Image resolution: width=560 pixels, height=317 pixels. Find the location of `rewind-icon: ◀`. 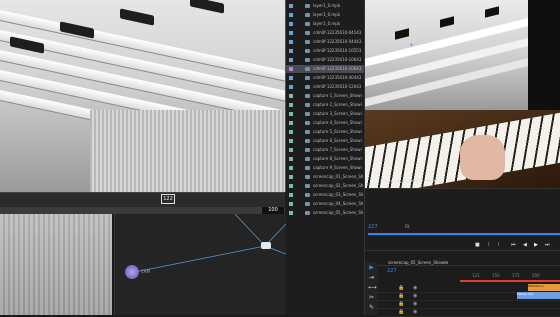

rewind-icon: ◀ is located at coordinates (525, 245).